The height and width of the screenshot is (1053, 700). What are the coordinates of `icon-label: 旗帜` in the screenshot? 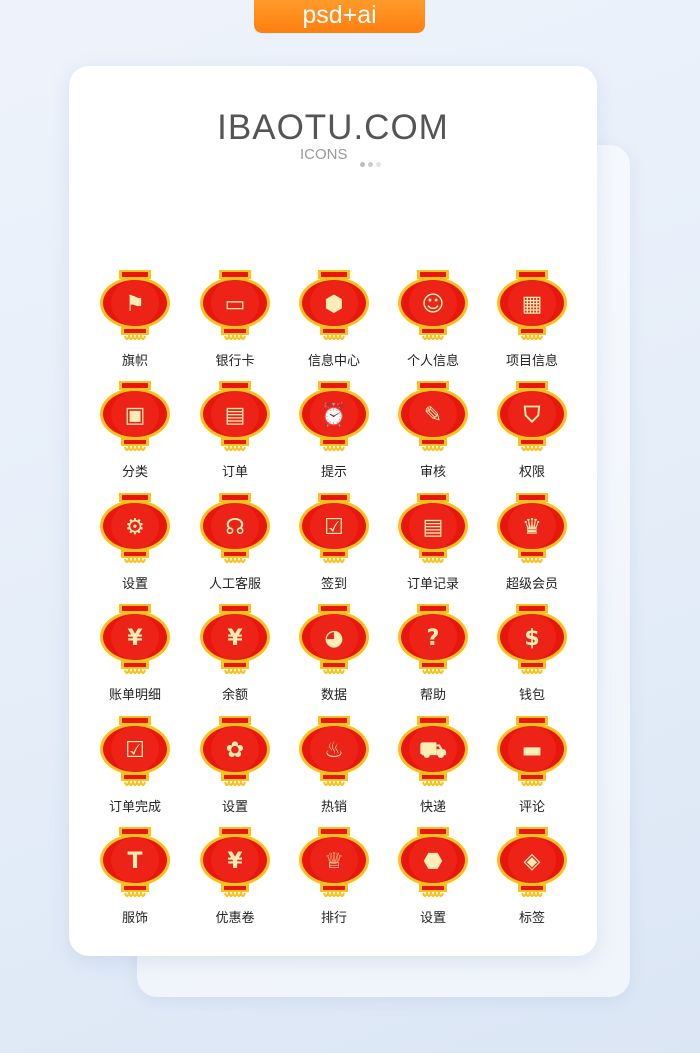 It's located at (134, 361).